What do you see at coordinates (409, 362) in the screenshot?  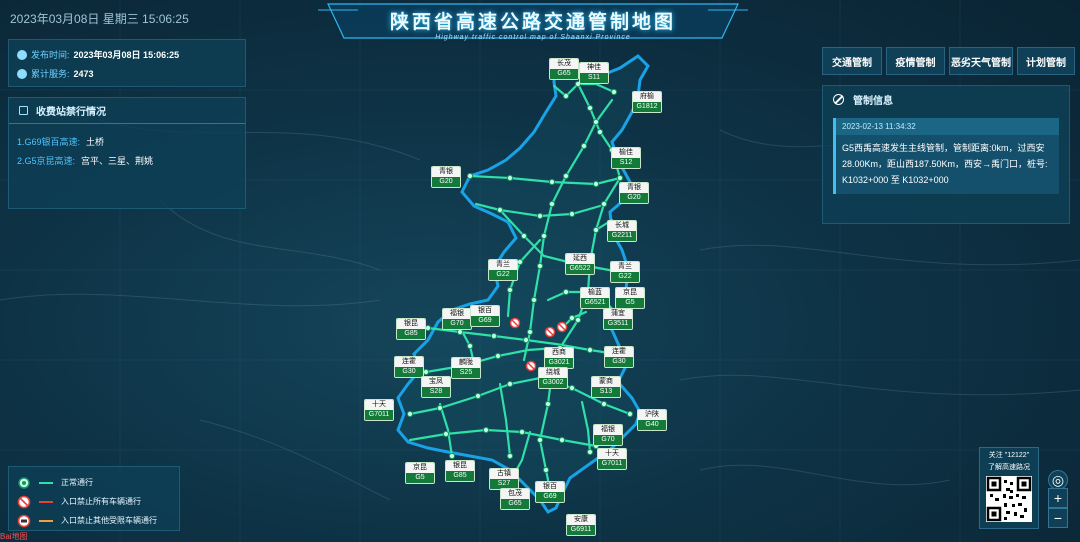 I see `highway-sign-name: 连霍` at bounding box center [409, 362].